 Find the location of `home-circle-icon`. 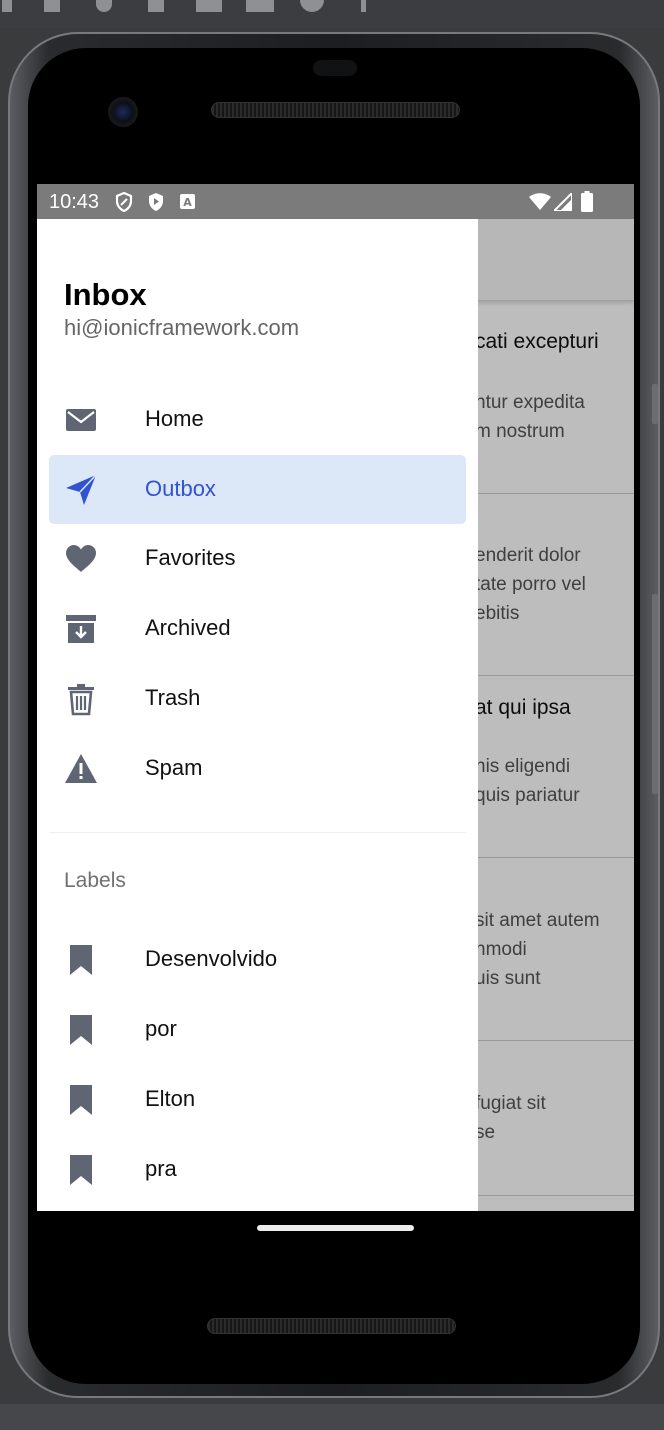

home-circle-icon is located at coordinates (104, 6).